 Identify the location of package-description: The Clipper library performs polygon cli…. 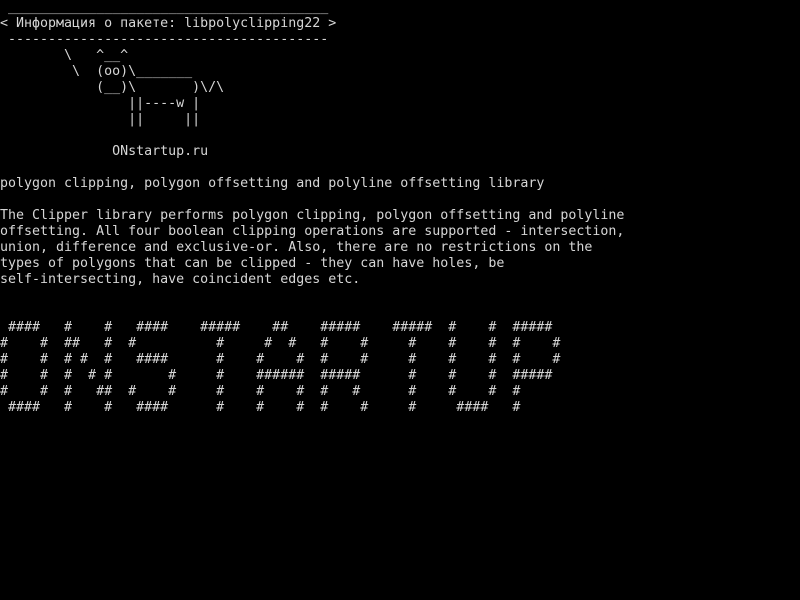
(400, 248).